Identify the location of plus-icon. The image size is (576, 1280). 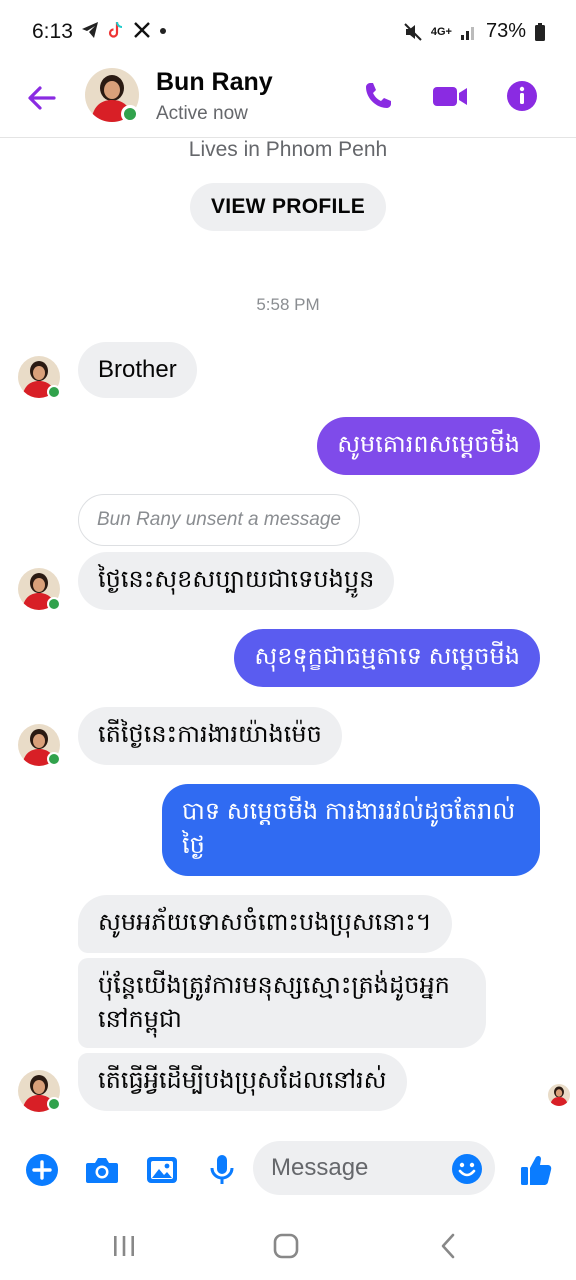
(42, 1170).